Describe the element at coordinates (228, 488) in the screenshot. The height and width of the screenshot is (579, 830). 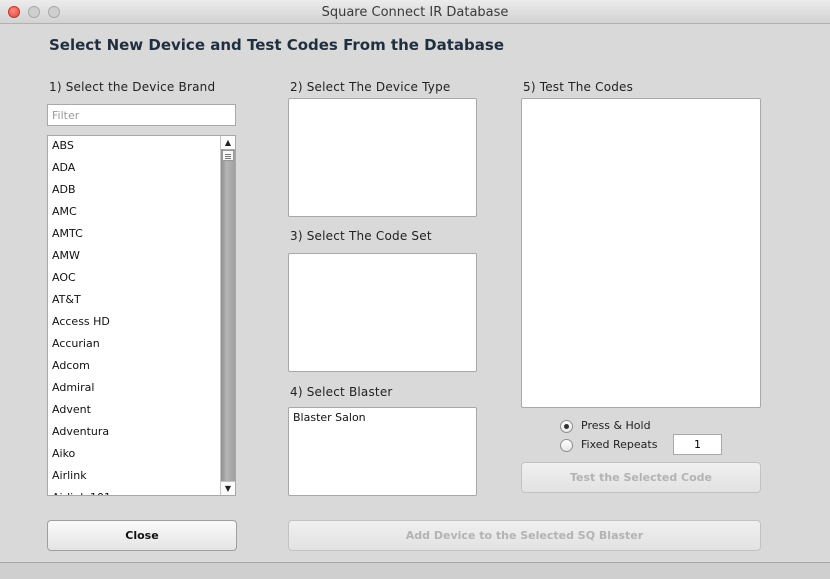
I see `scroll-down-arrow-icon: ▼` at that location.